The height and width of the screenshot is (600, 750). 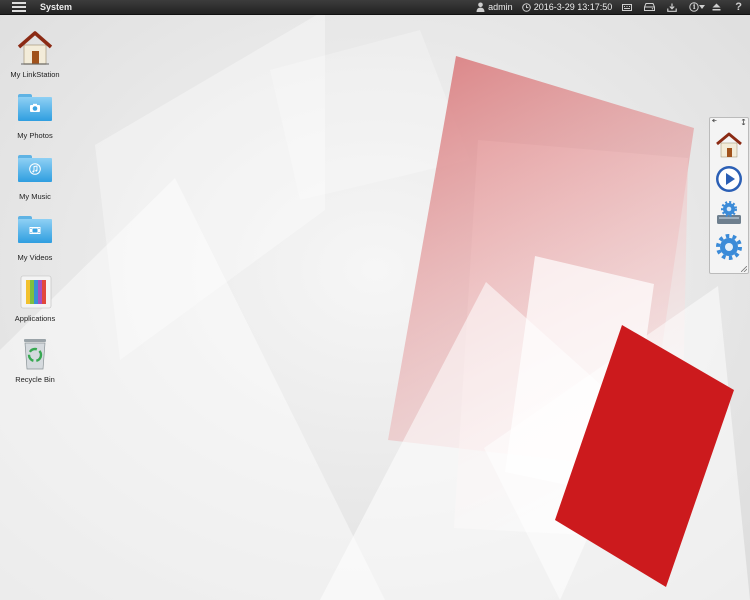 I want to click on help-button: ?, so click(x=738, y=7).